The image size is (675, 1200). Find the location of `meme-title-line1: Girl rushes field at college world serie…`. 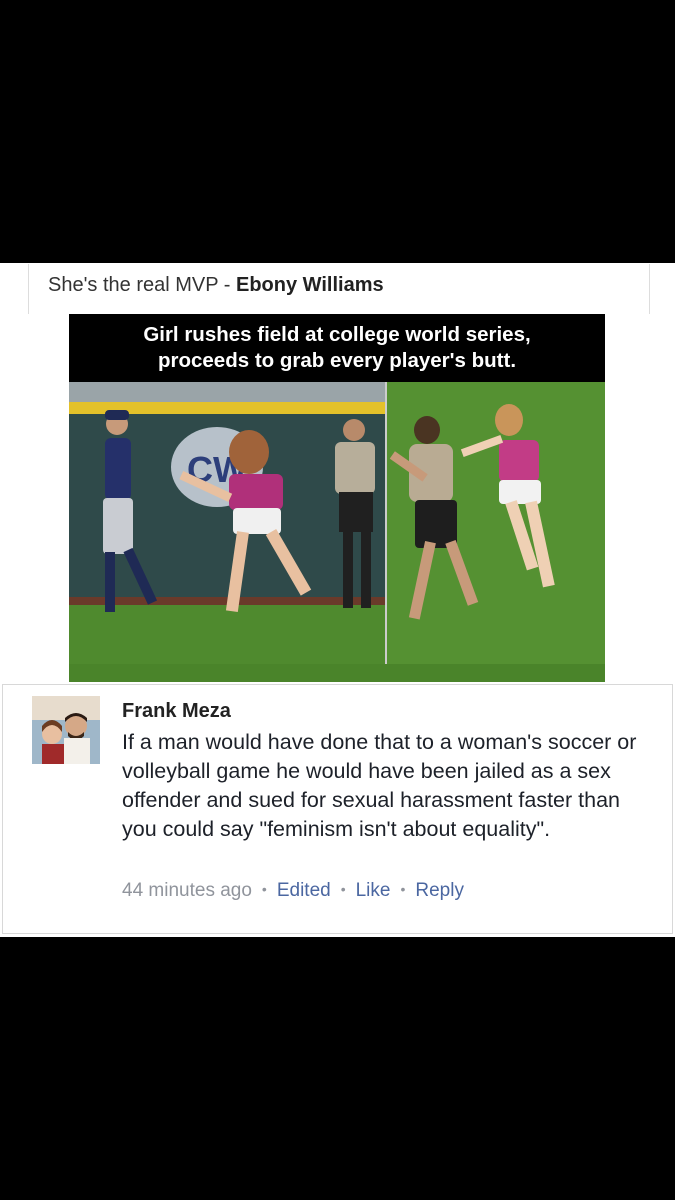

meme-title-line1: Girl rushes field at college world serie… is located at coordinates (337, 334).